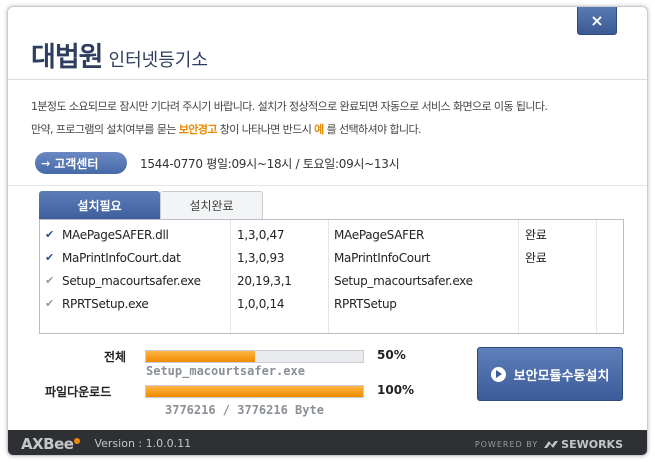 The image size is (655, 462). I want to click on notice-text: 만약, 프로그램의 설치여부를 묻는, so click(105, 129).